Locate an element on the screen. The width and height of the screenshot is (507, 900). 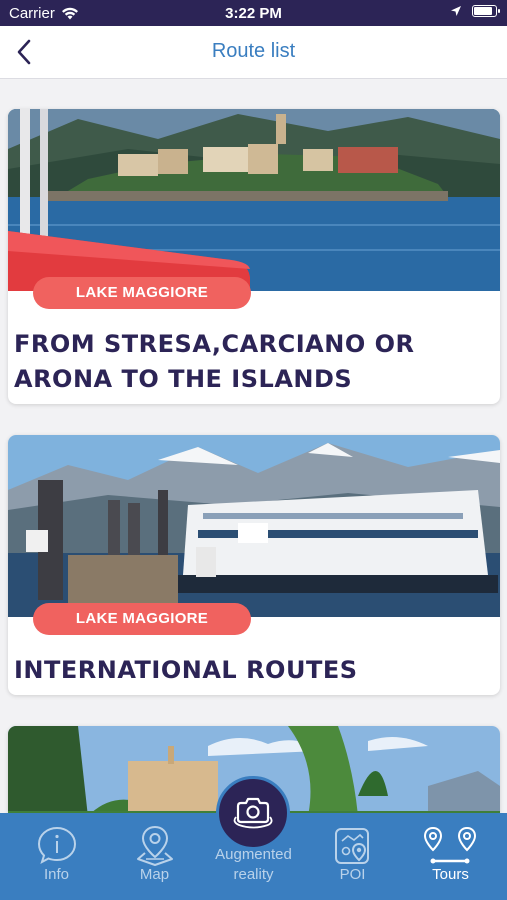
tab-poi: POI is located at coordinates (352, 856).